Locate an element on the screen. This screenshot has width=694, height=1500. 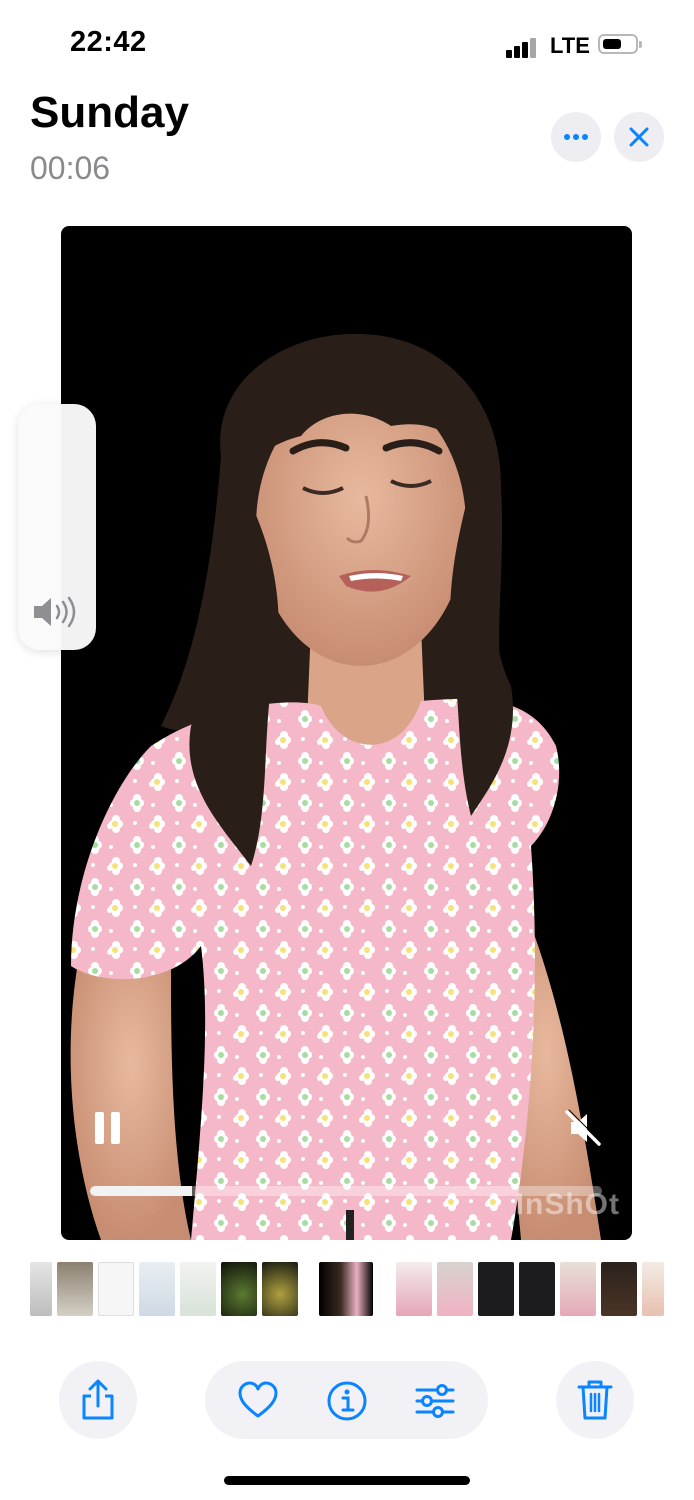
heart-icon is located at coordinates (258, 1401).